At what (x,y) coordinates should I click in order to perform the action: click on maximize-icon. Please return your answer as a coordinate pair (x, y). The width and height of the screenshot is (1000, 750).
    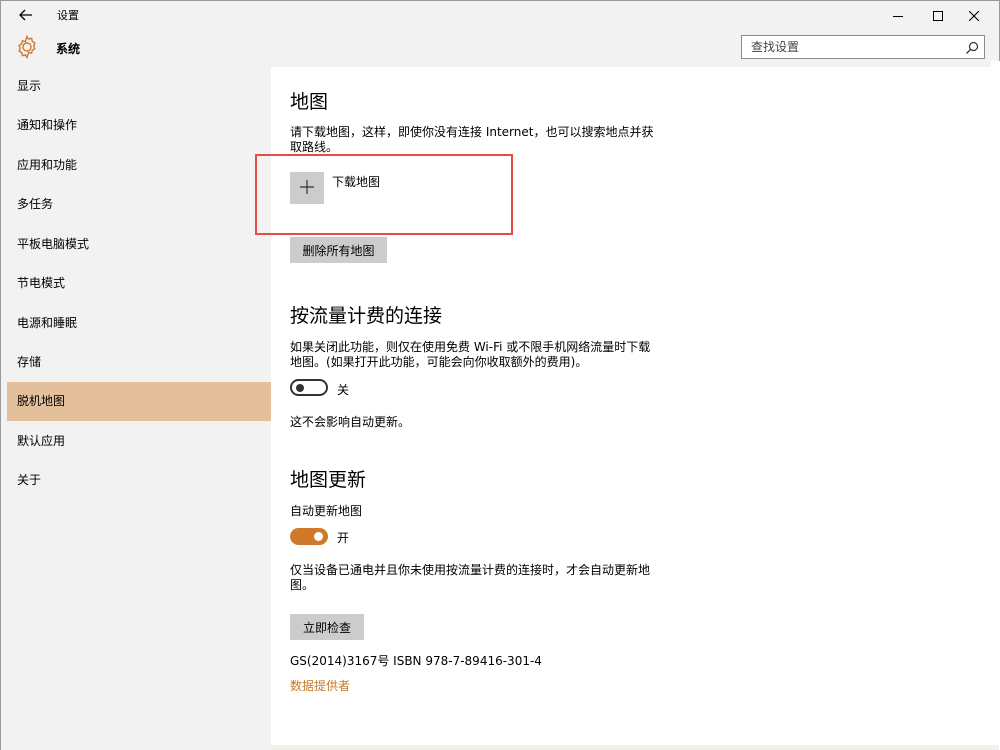
    Looking at the image, I should click on (938, 15).